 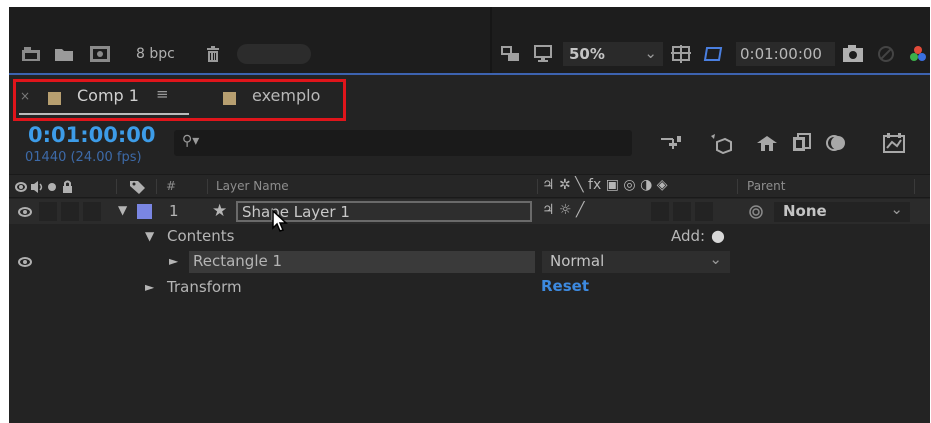 What do you see at coordinates (108, 95) in the screenshot?
I see `tab-comp-1: Comp 1` at bounding box center [108, 95].